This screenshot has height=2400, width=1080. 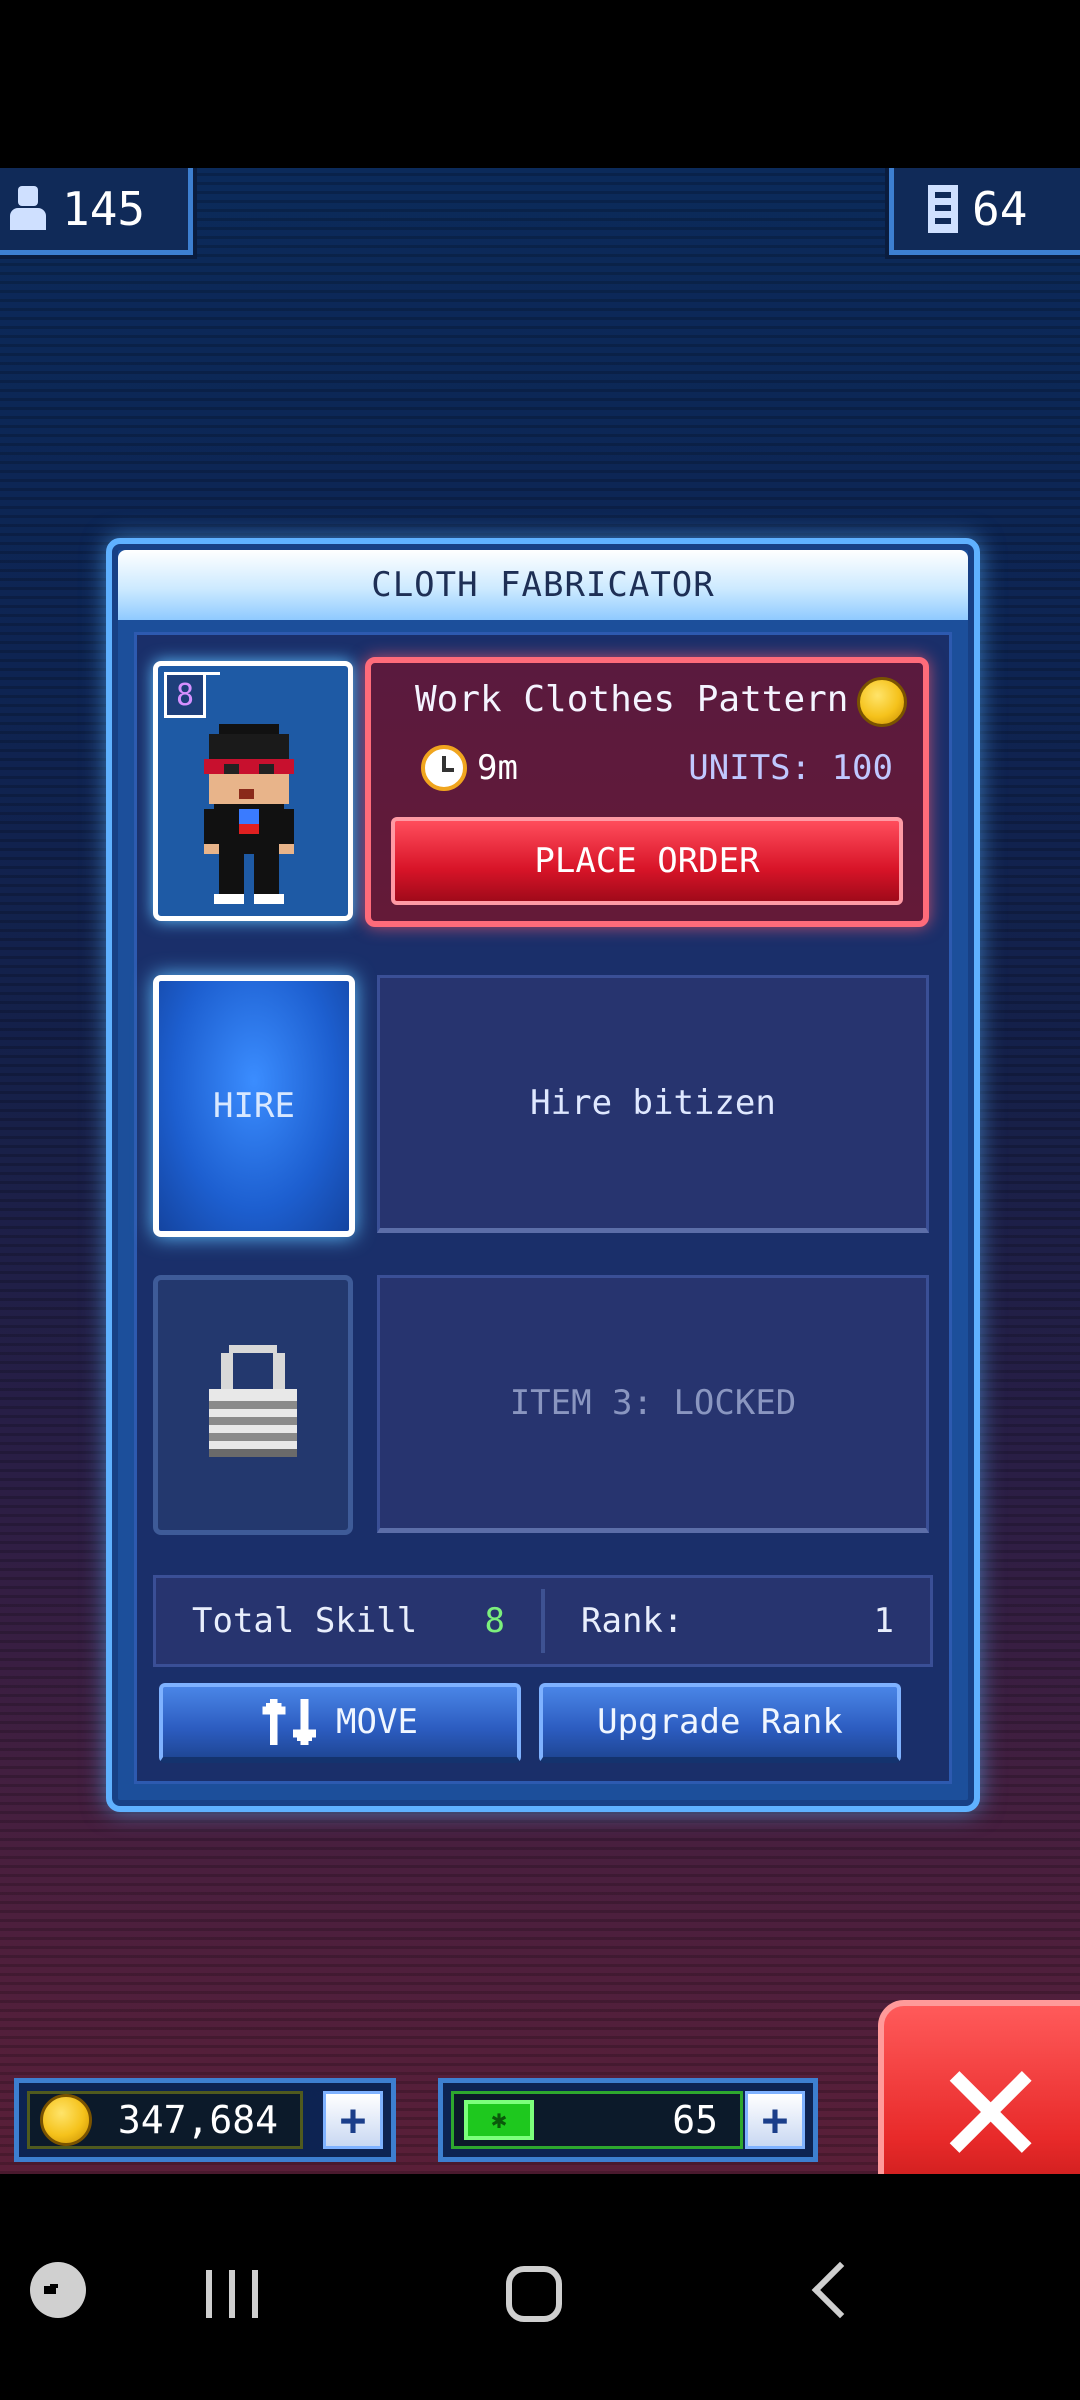 What do you see at coordinates (632, 1621) in the screenshot?
I see `rank-label: Rank:` at bounding box center [632, 1621].